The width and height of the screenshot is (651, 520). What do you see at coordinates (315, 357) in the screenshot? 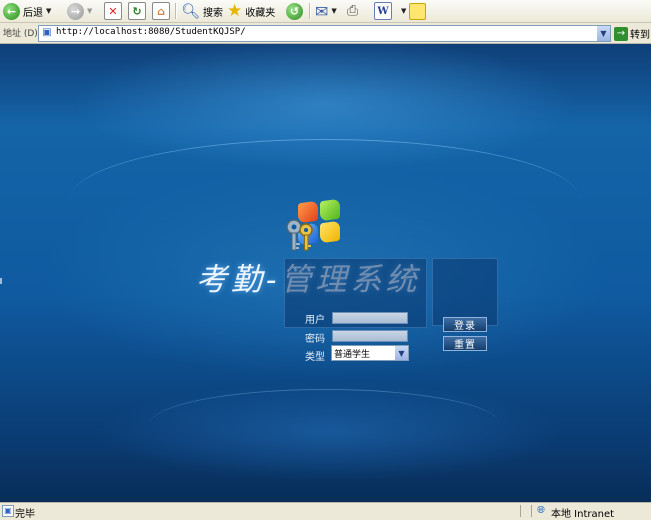
I see `type-label: 类型` at bounding box center [315, 357].